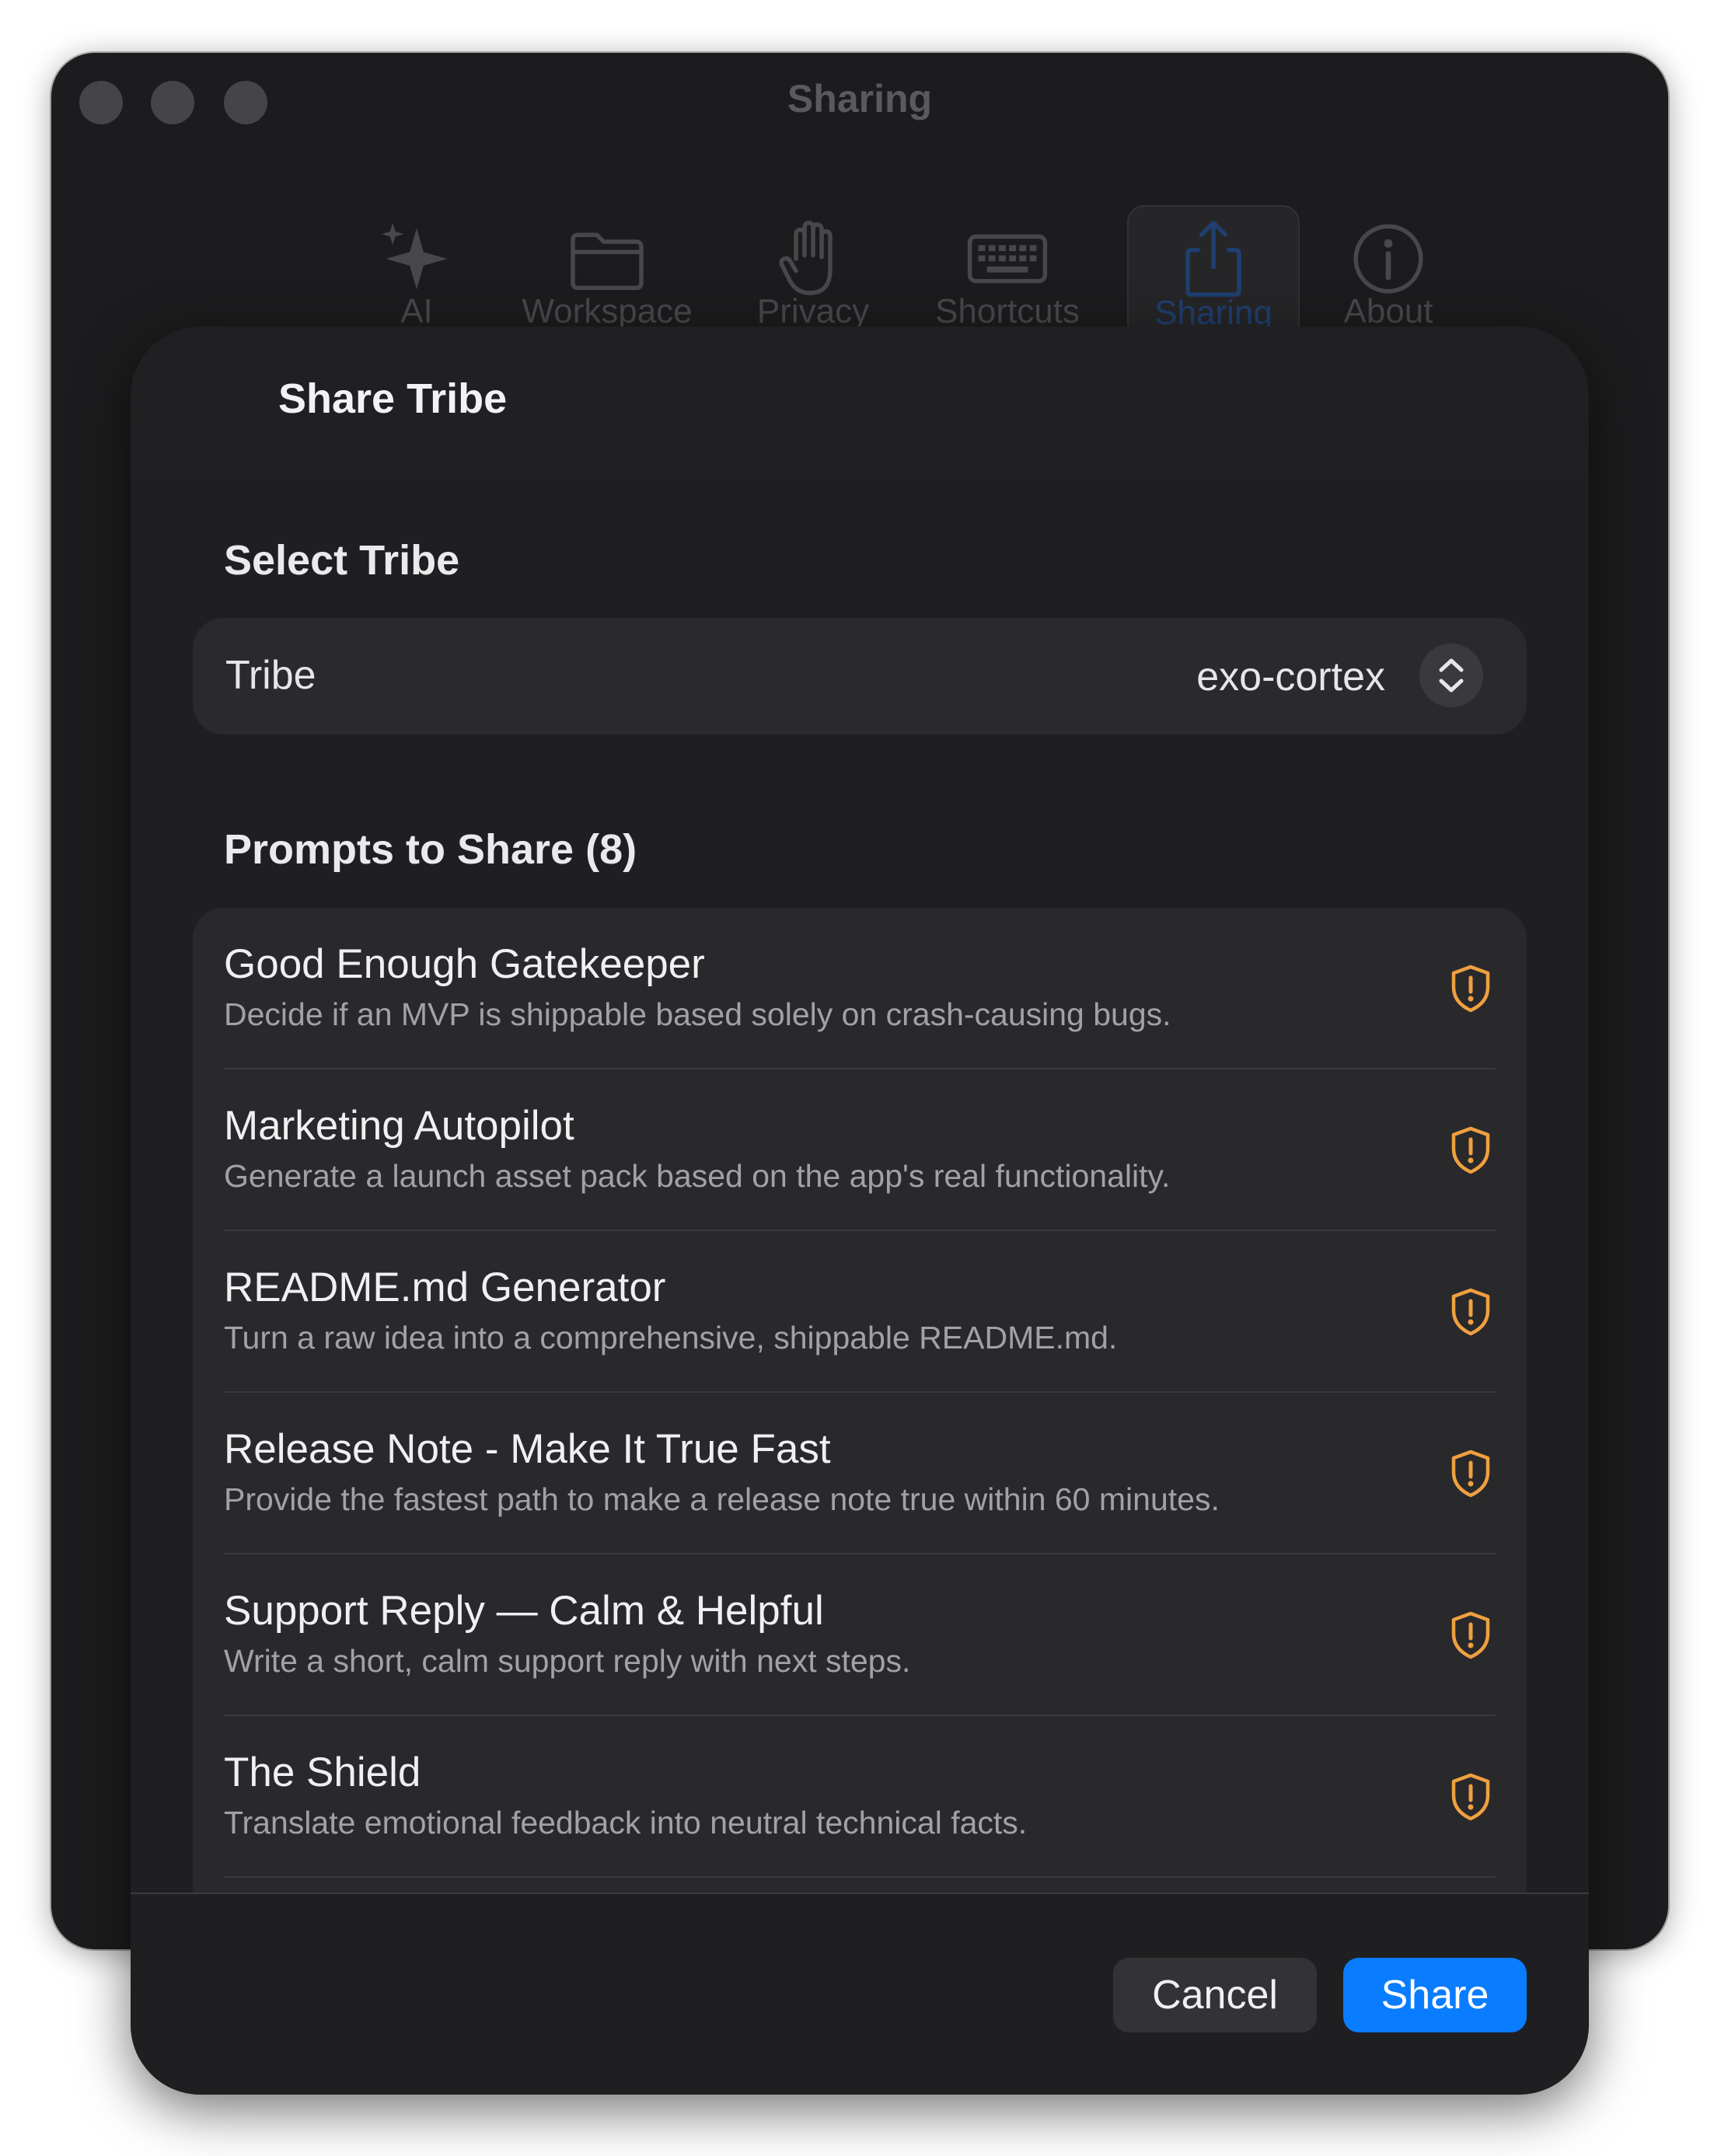 The image size is (1721, 2156). I want to click on prompt-title: Marketing Autopilot, so click(399, 1126).